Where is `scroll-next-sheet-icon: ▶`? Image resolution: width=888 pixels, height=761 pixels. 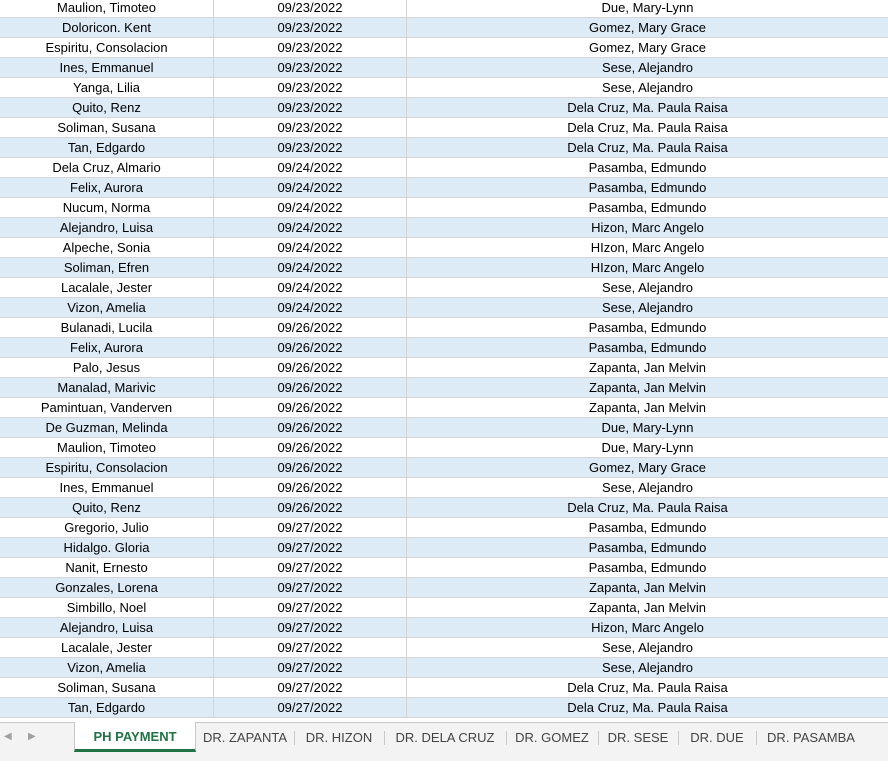
scroll-next-sheet-icon: ▶ is located at coordinates (32, 736).